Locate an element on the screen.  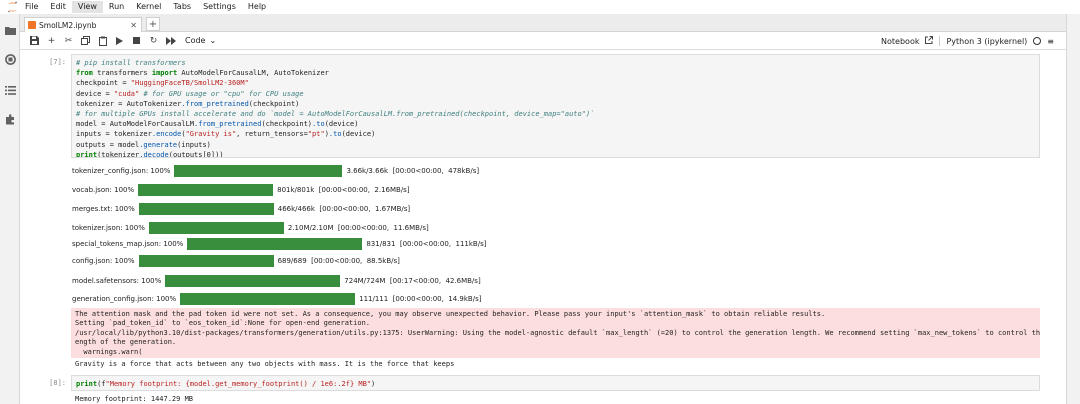
download-label: generation_config.json: 100% is located at coordinates (124, 299).